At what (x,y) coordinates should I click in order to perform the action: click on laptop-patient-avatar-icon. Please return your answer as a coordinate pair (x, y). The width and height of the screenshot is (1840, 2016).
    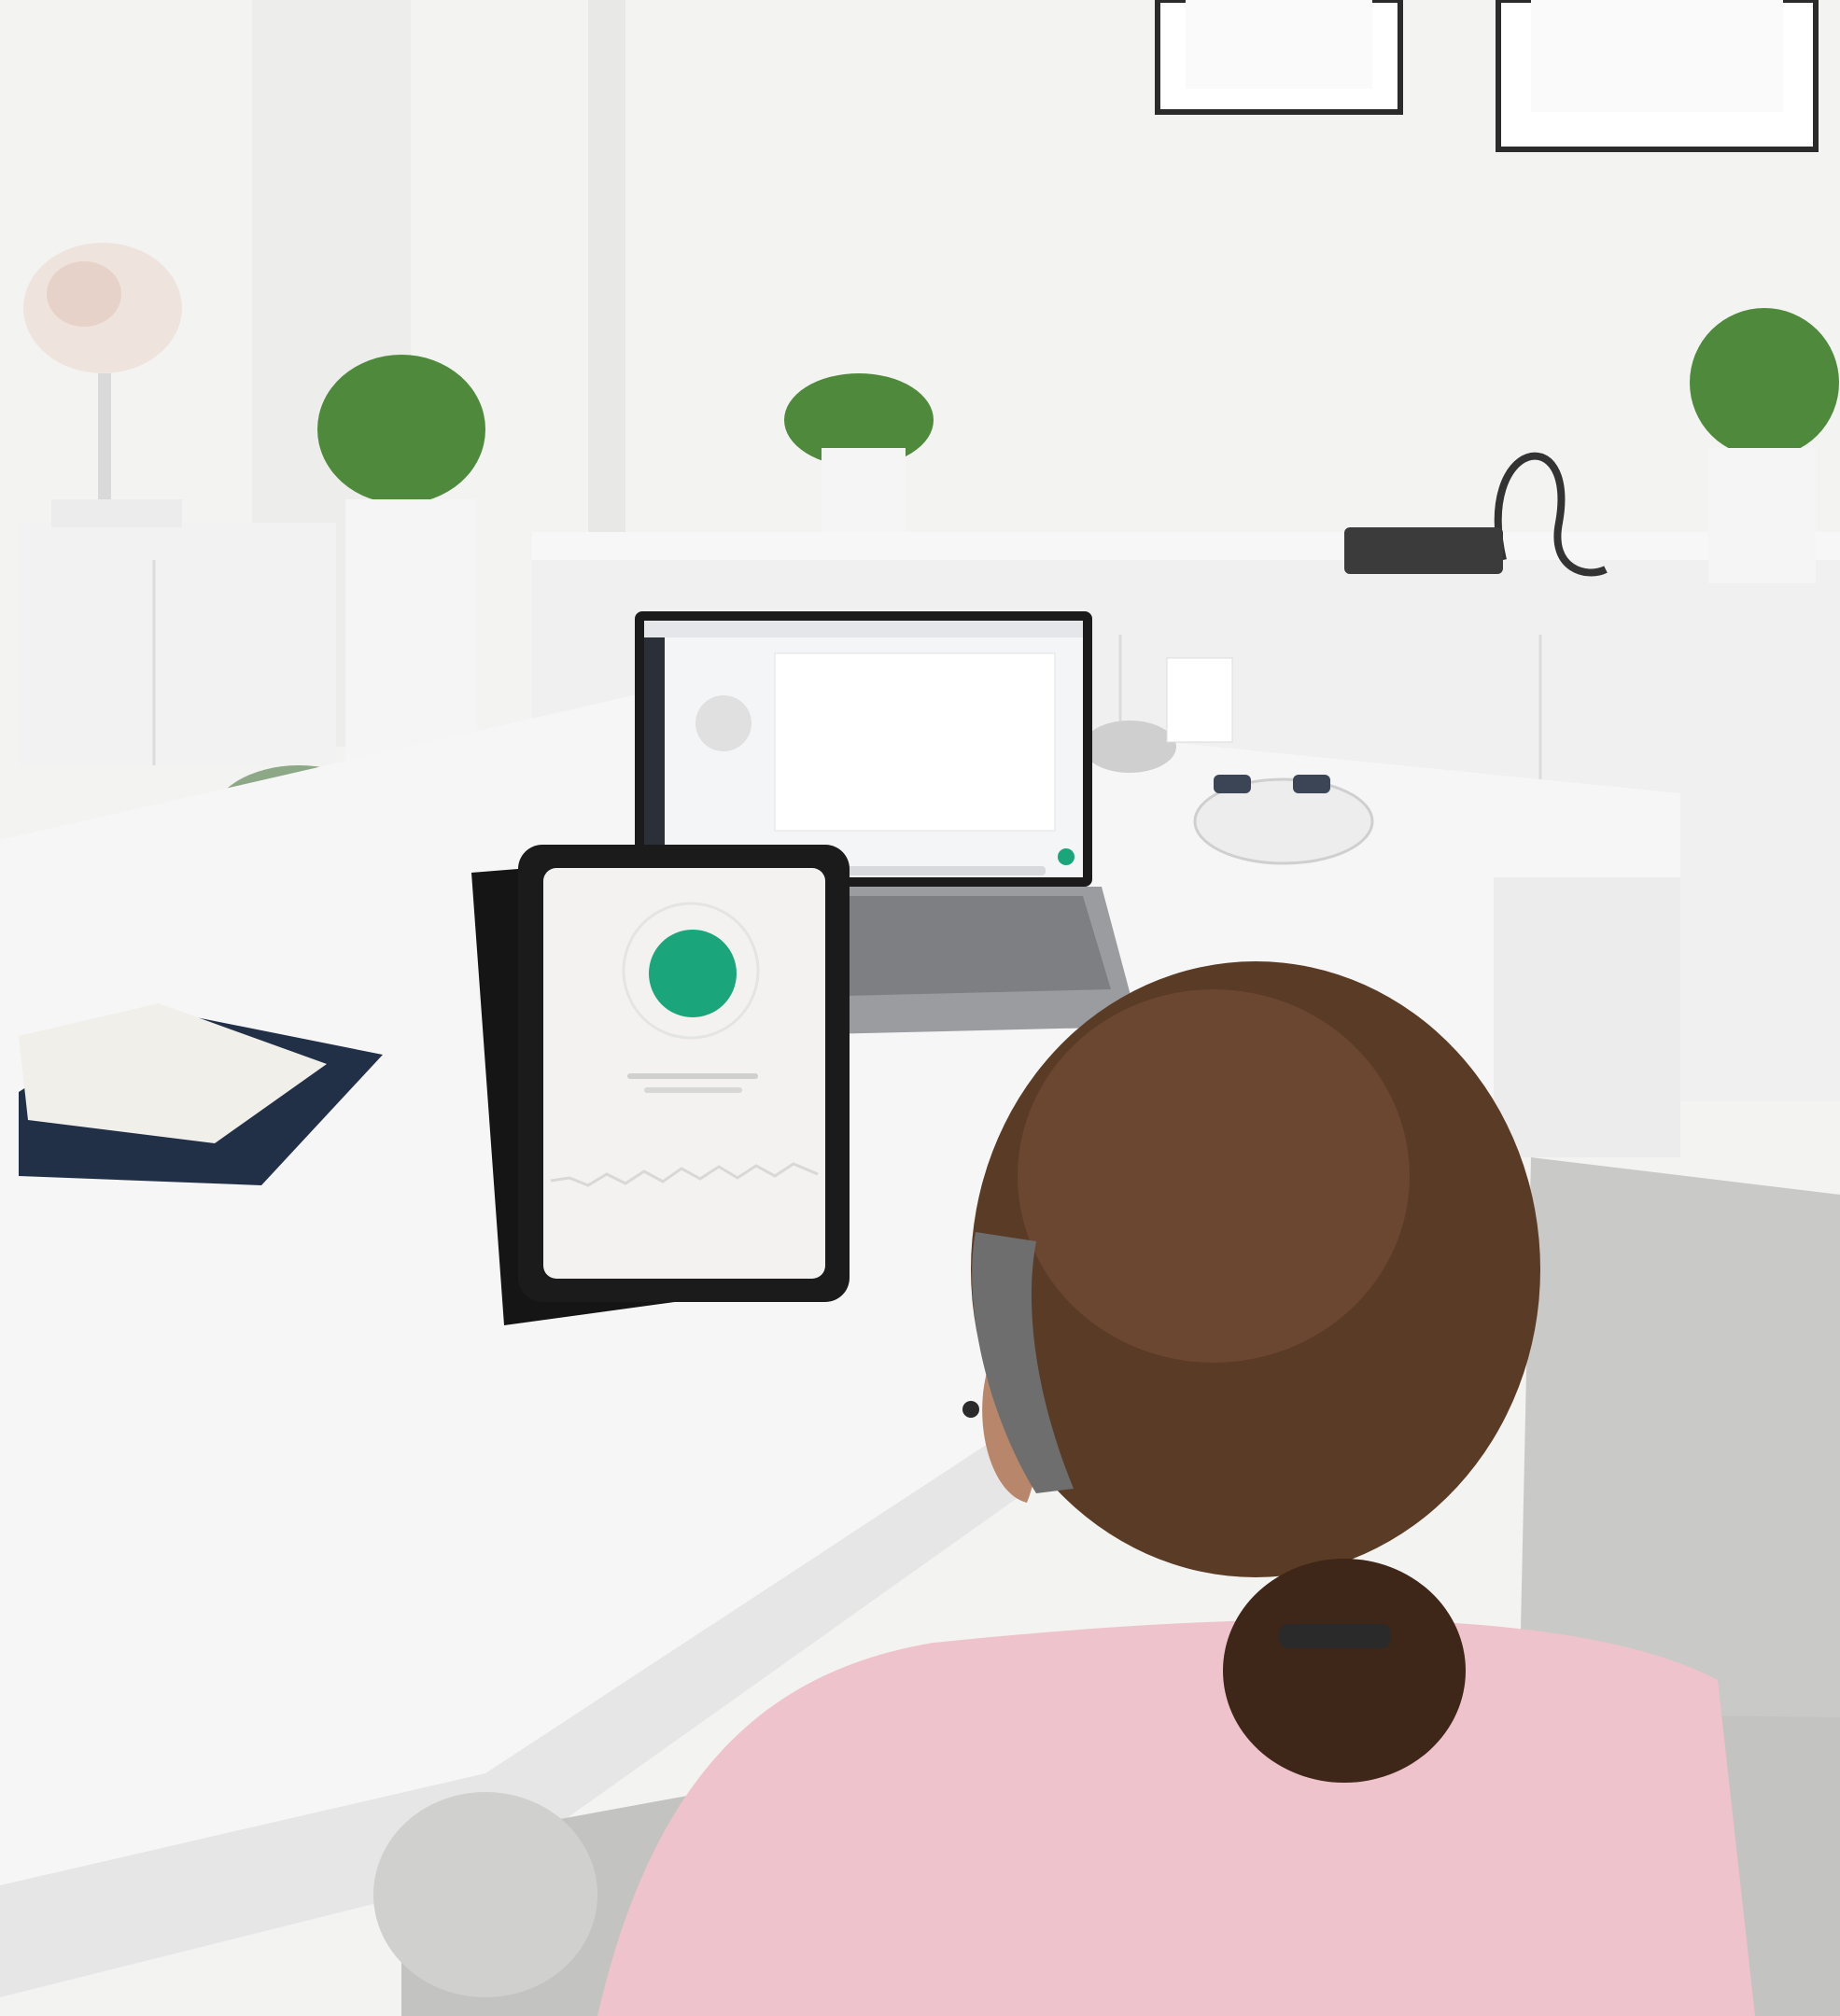
    Looking at the image, I should click on (723, 723).